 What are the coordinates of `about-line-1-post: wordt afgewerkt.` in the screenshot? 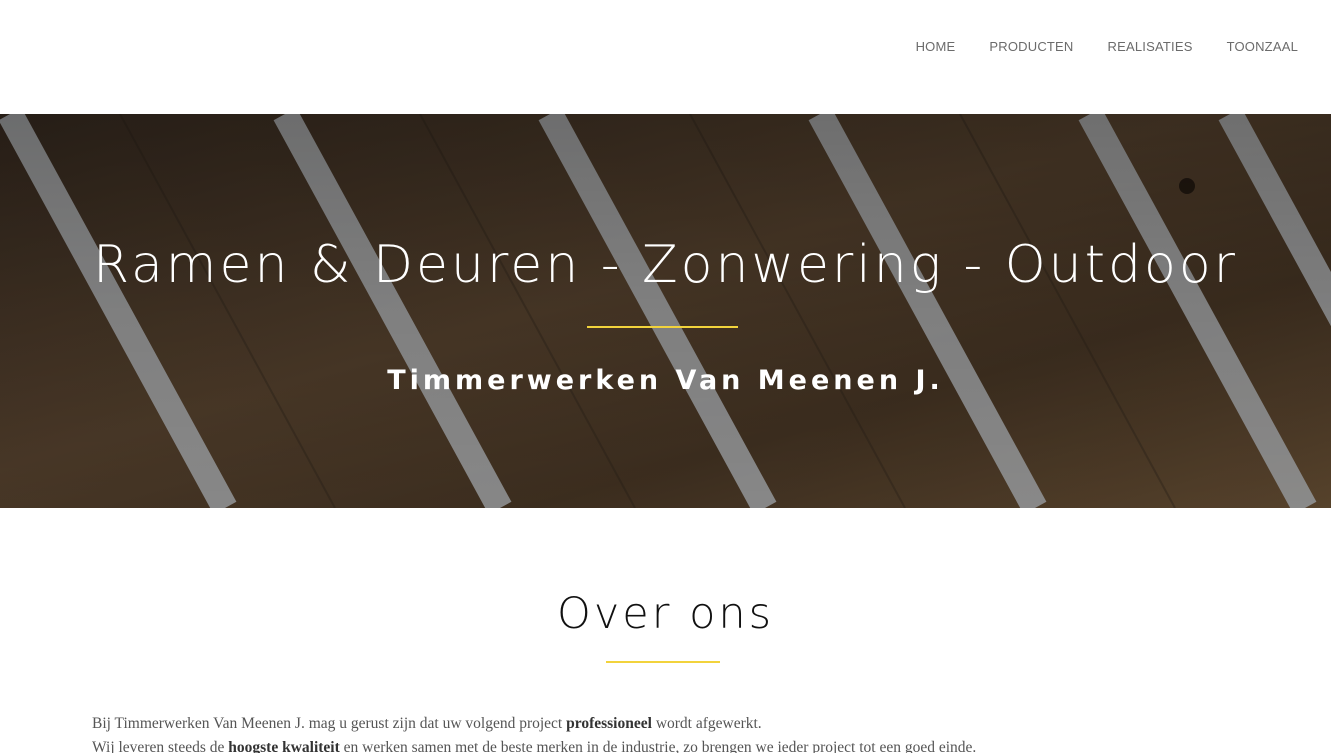 It's located at (706, 723).